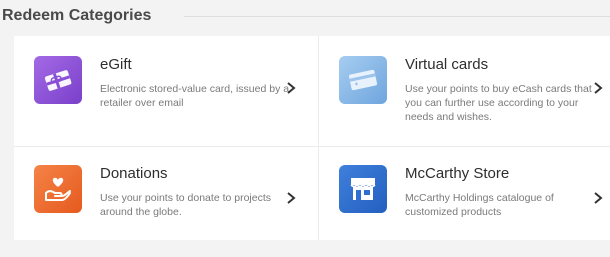  I want to click on card-title: Donations, so click(134, 173).